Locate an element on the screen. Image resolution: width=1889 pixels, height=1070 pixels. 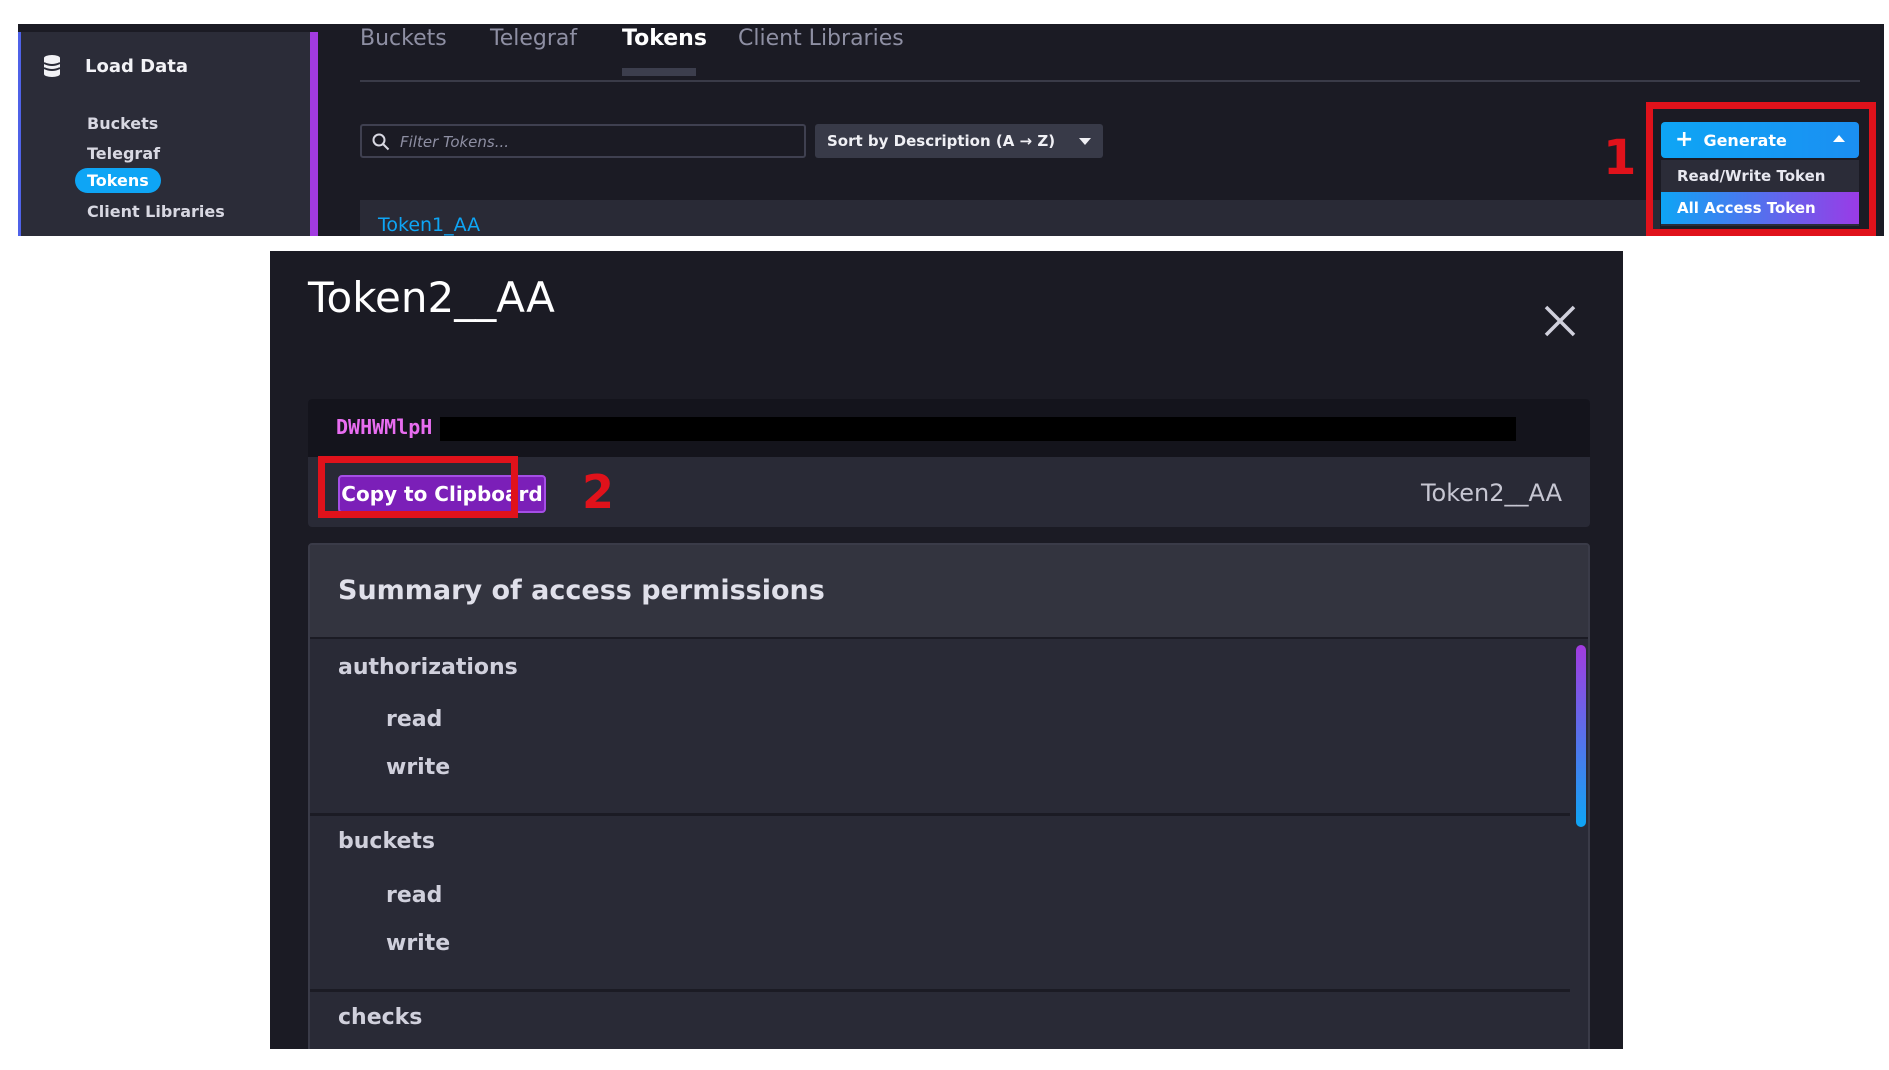
token-value-bar: DWHWMlpH is located at coordinates (949, 428).